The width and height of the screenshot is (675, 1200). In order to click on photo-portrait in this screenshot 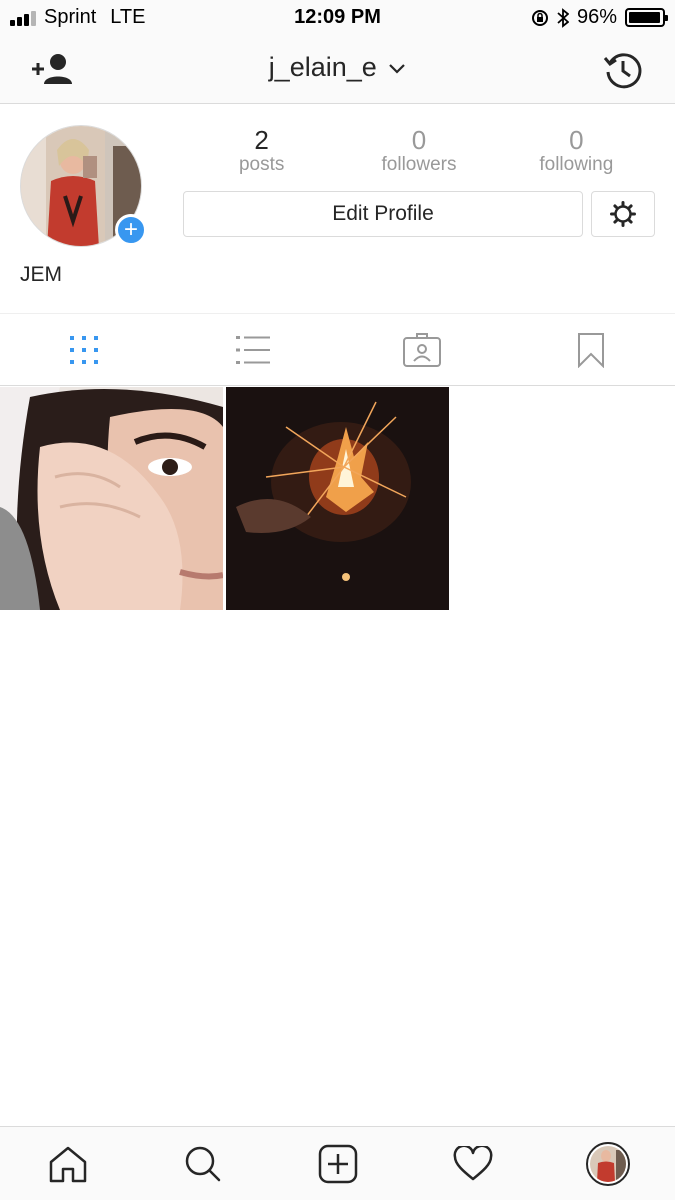, I will do `click(111, 498)`.